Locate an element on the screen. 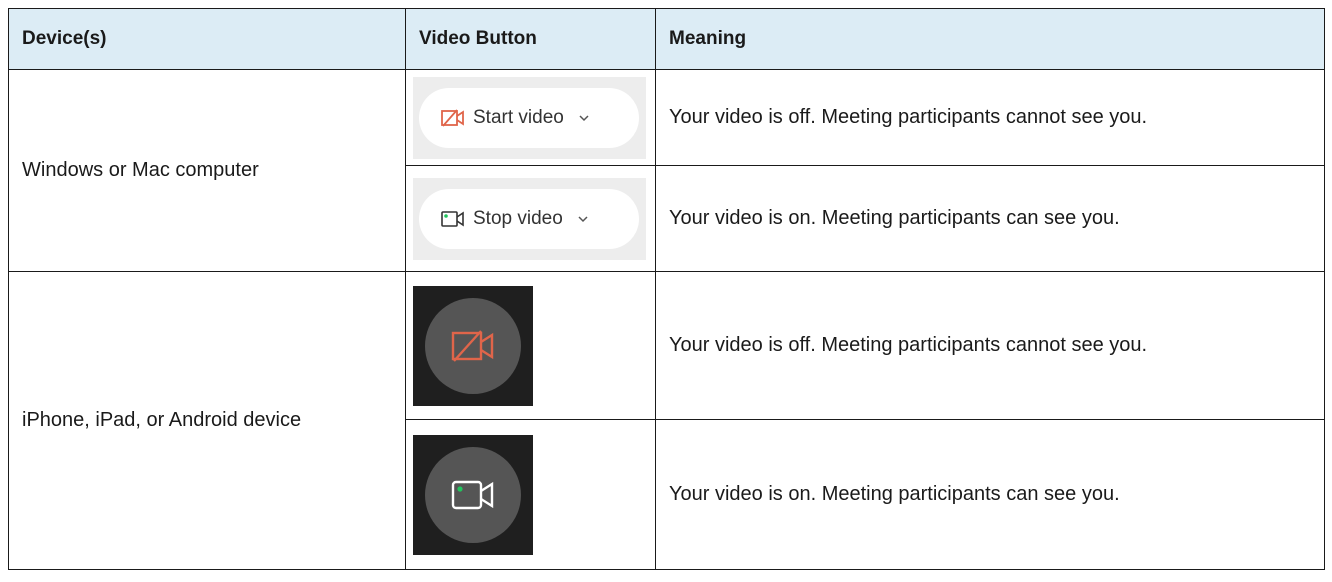 The width and height of the screenshot is (1332, 582). stop-video-button: Stop video is located at coordinates (529, 218).